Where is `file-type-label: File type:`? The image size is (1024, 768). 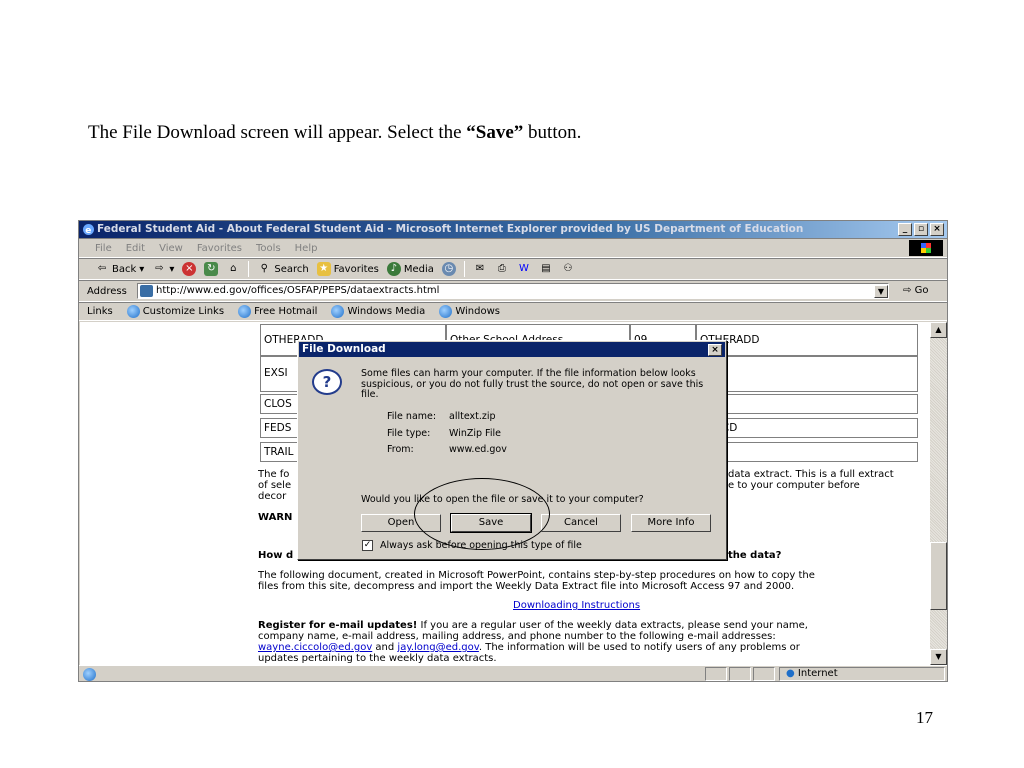
file-type-label: File type: is located at coordinates (409, 433).